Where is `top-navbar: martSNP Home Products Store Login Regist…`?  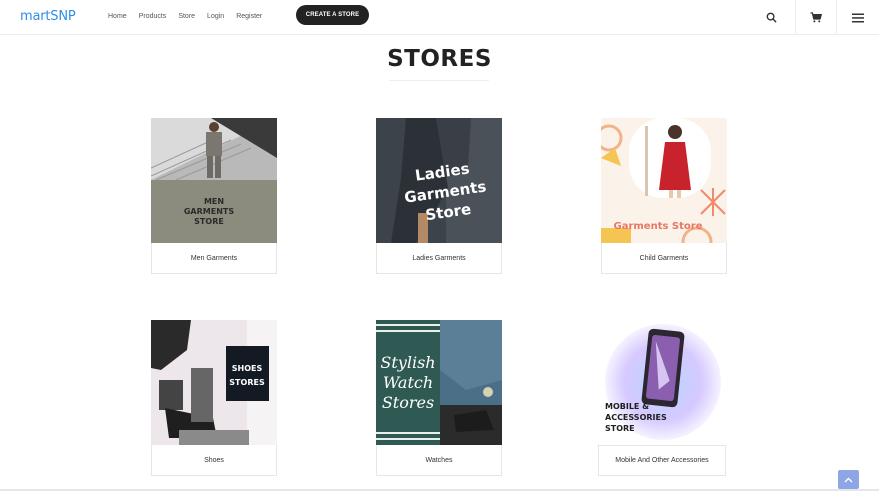 top-navbar: martSNP Home Products Store Login Regist… is located at coordinates (439, 17).